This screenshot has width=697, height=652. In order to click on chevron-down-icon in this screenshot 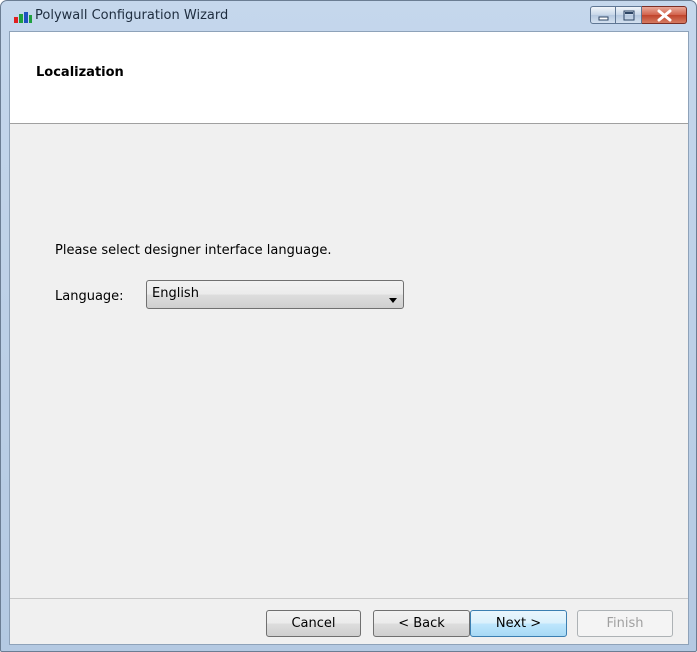, I will do `click(393, 299)`.